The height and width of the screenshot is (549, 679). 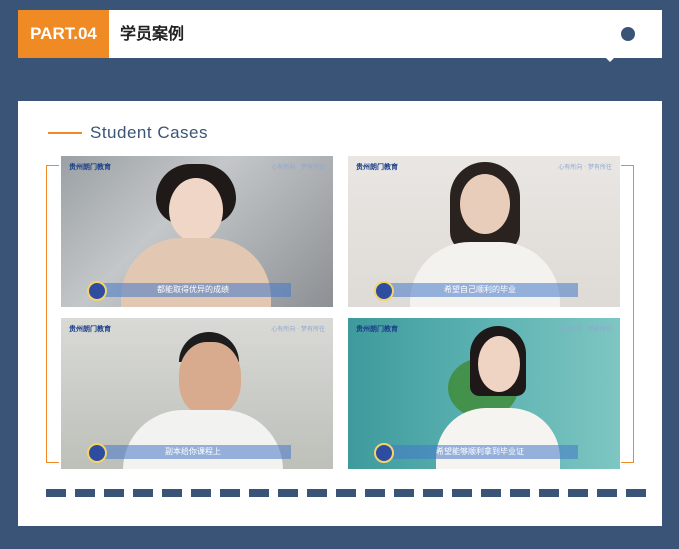 I want to click on video-caption: 副本给你课程上, so click(x=193, y=451).